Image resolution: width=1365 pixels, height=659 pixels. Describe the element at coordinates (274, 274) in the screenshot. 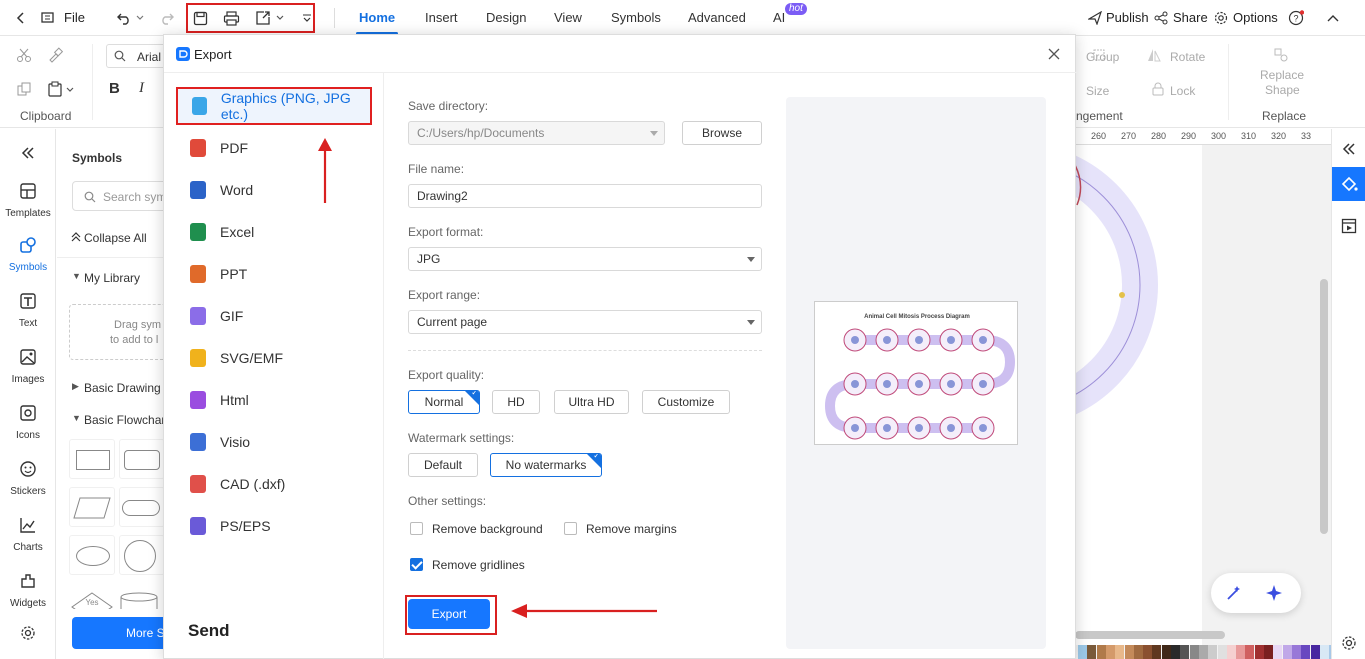

I see `format-item-ppt: PPT` at that location.